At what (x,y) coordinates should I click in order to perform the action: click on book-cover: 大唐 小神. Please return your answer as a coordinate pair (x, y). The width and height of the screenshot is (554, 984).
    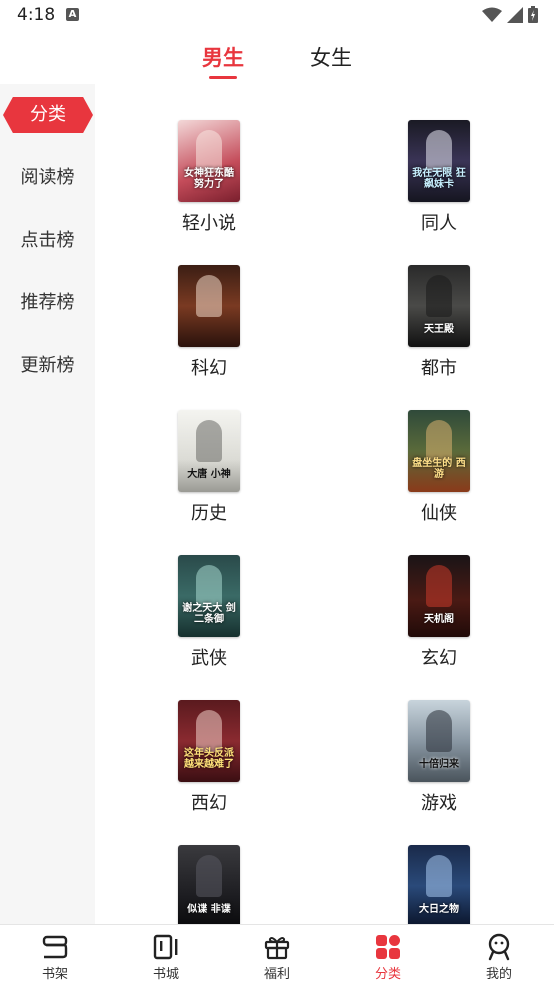
    Looking at the image, I should click on (209, 451).